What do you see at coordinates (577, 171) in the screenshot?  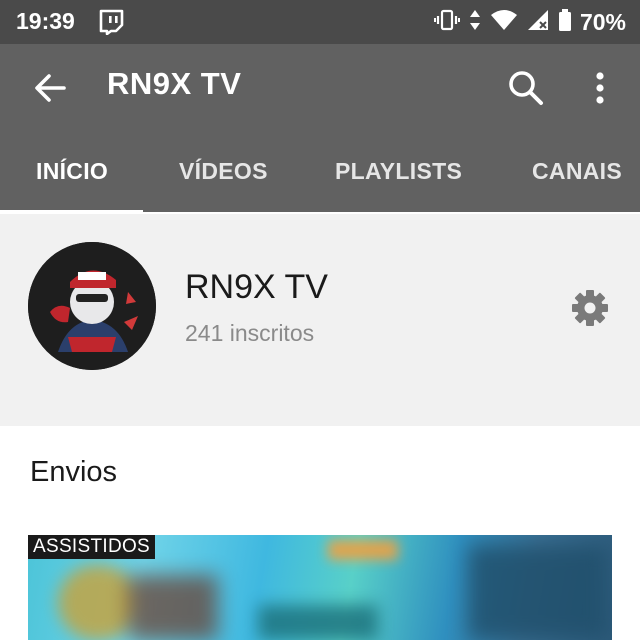 I see `tab-canais: CANAIS` at bounding box center [577, 171].